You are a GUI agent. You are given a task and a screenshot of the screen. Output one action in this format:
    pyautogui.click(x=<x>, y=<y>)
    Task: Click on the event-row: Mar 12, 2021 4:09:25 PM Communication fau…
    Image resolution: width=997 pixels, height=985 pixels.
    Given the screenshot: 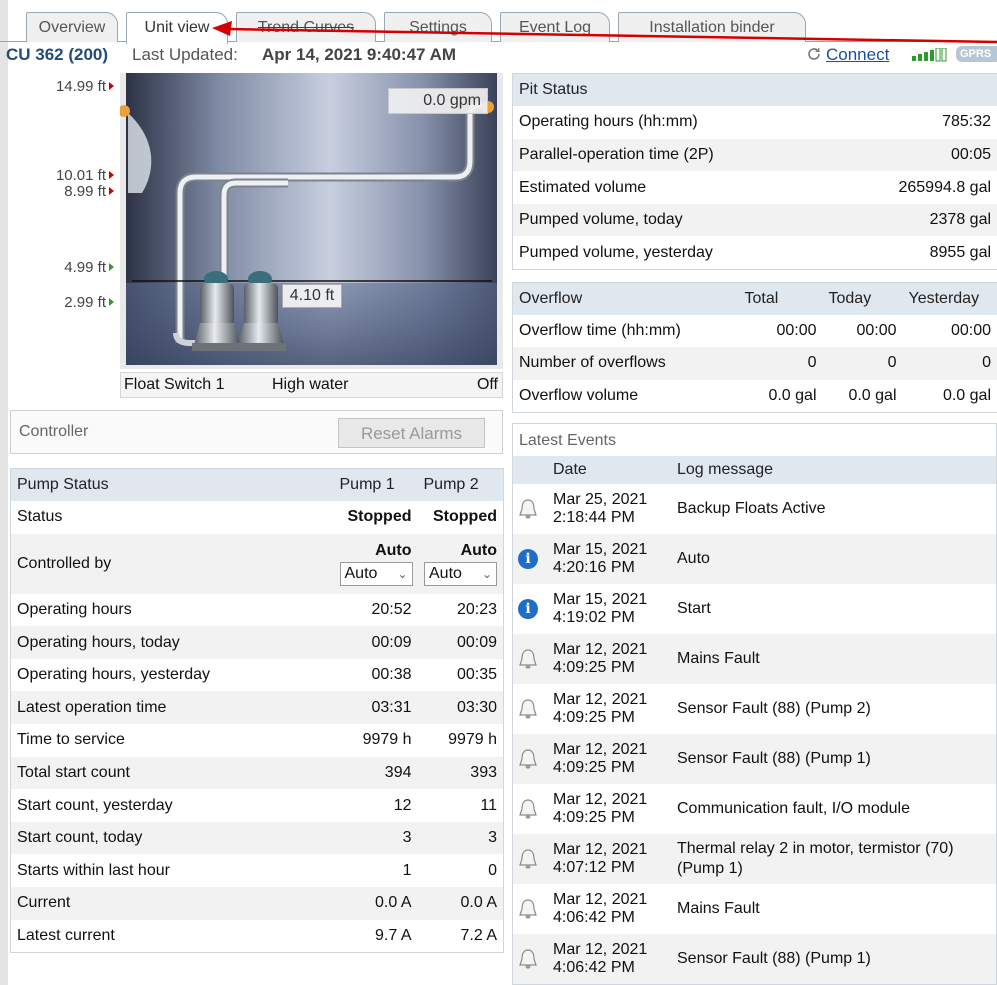 What is the action you would take?
    pyautogui.click(x=754, y=809)
    